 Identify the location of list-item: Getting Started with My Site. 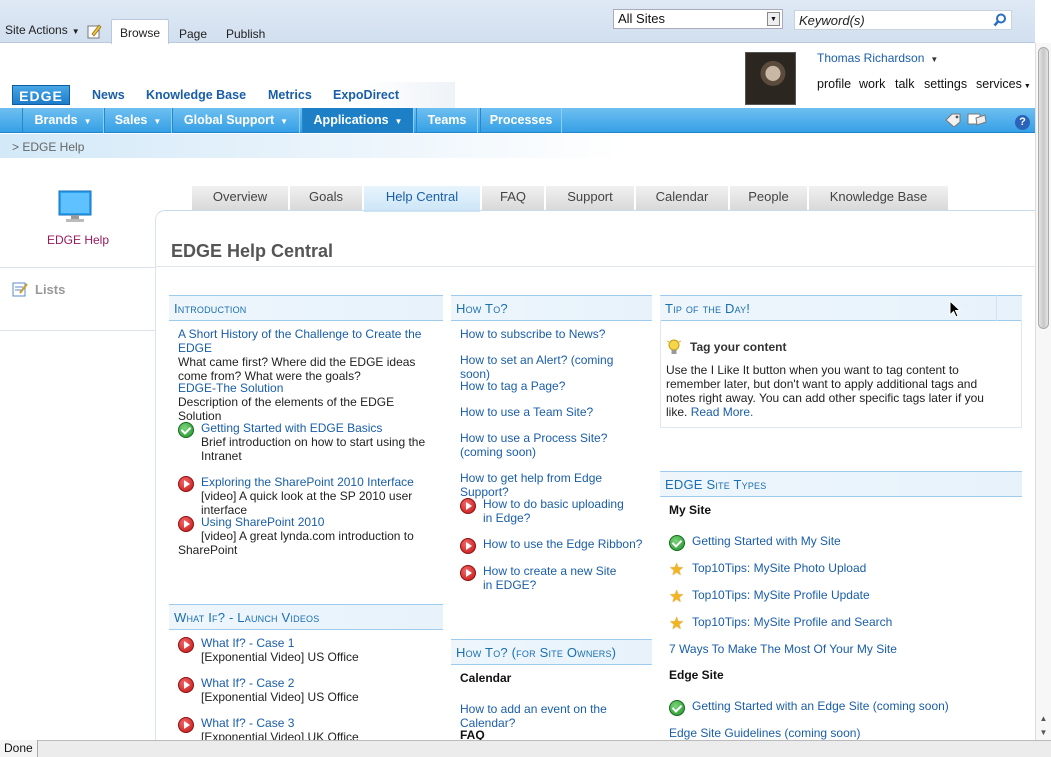
(766, 541).